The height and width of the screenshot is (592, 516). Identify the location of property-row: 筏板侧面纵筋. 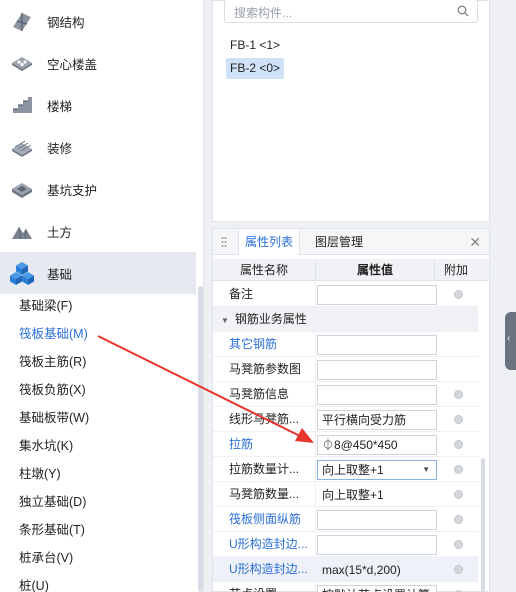
(345, 519).